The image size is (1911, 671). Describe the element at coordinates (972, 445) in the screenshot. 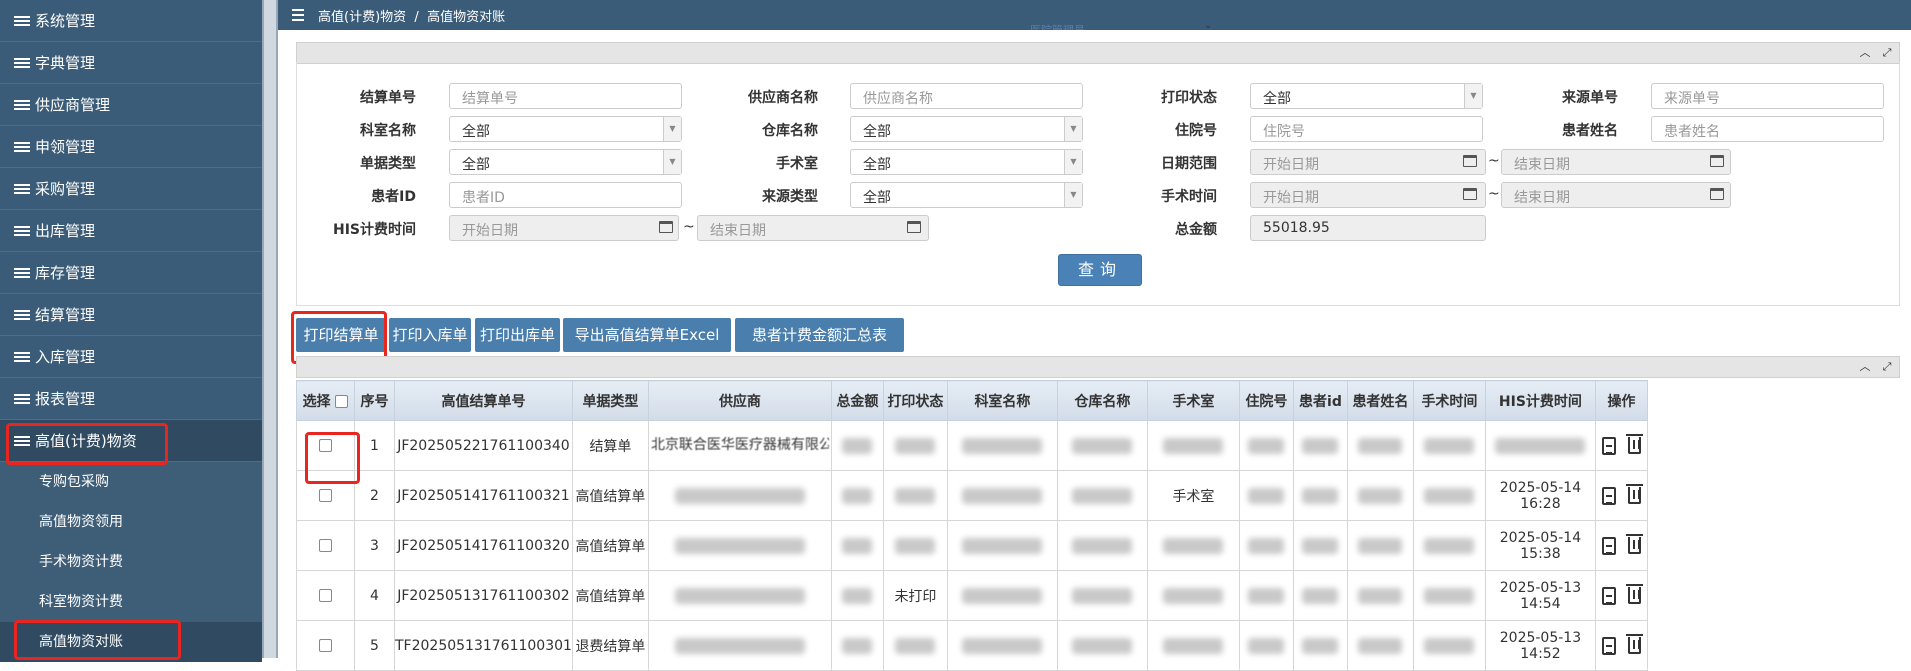

I see `table-row: 1 JF202505221761100340 结算单 北京联合医华医疗器械有限公司` at that location.